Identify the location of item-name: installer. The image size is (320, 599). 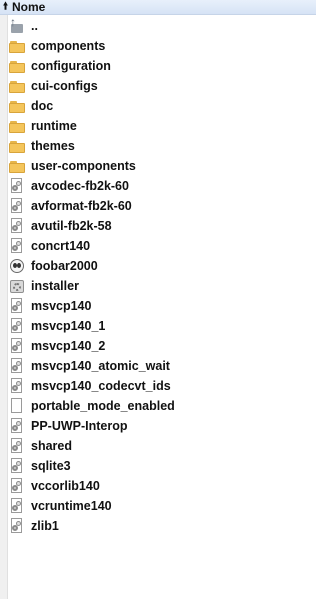
(55, 286).